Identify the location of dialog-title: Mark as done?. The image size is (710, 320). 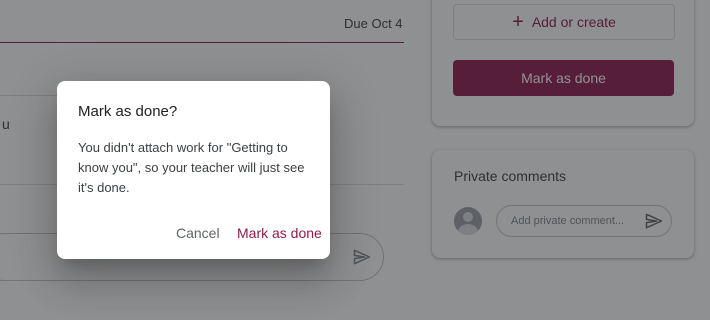
(128, 111).